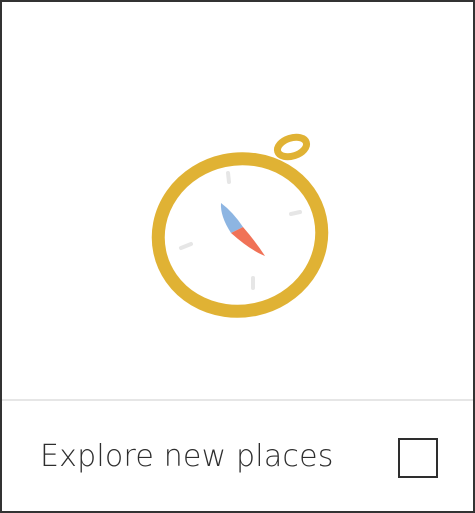 This screenshot has width=475, height=513. Describe the element at coordinates (418, 458) in the screenshot. I see `option-checkbox` at that location.